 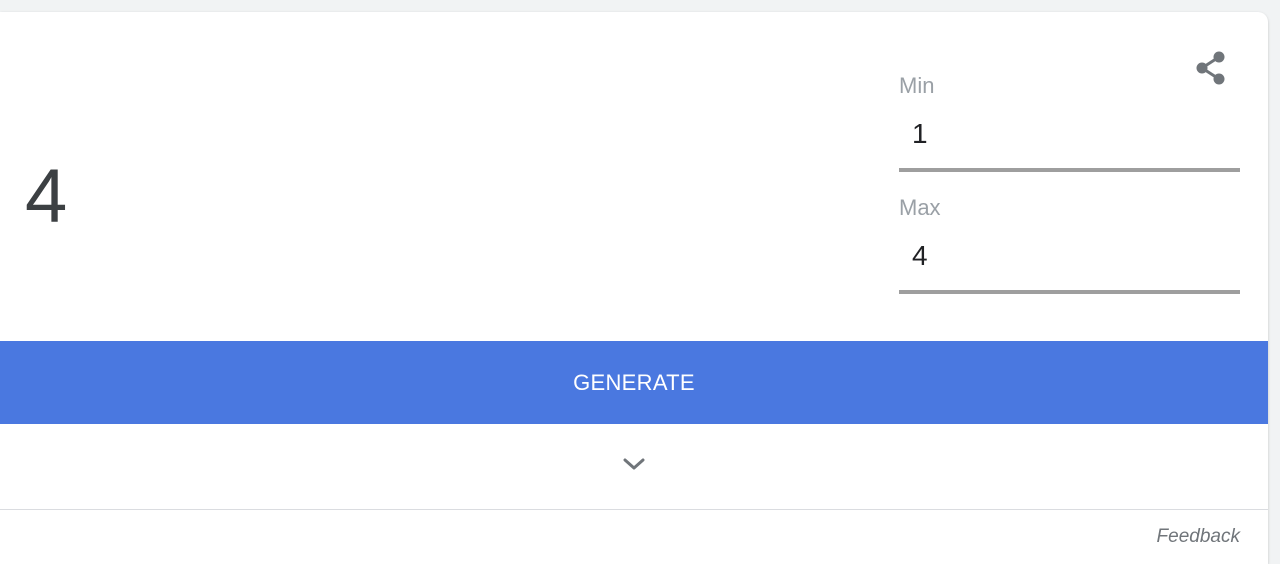 What do you see at coordinates (46, 196) in the screenshot?
I see `generated-number: 4` at bounding box center [46, 196].